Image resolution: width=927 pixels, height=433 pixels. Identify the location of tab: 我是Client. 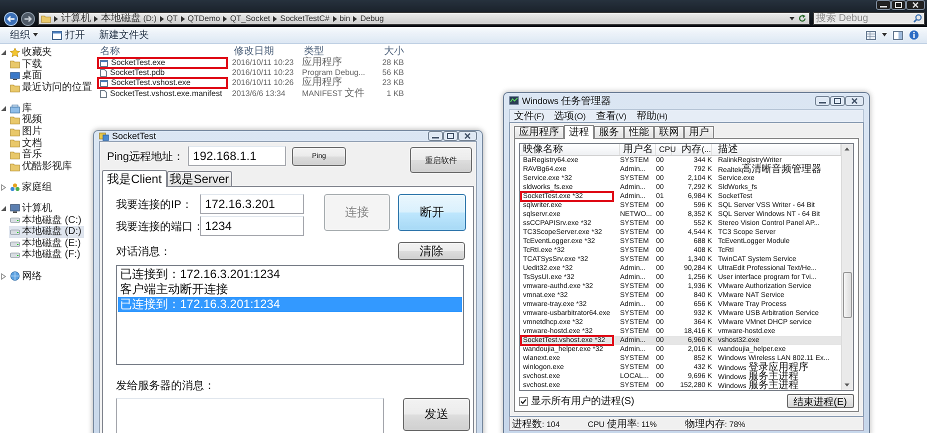
(134, 178).